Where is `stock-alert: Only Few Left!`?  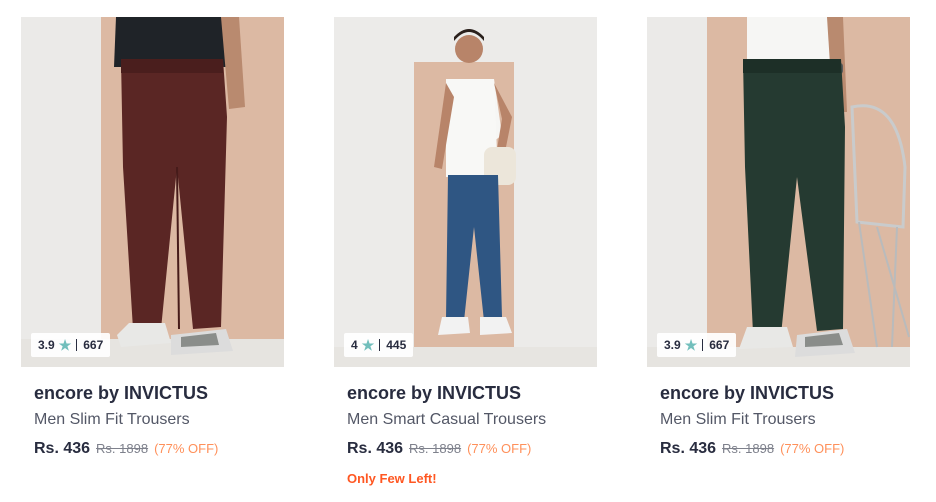 stock-alert: Only Few Left! is located at coordinates (392, 478).